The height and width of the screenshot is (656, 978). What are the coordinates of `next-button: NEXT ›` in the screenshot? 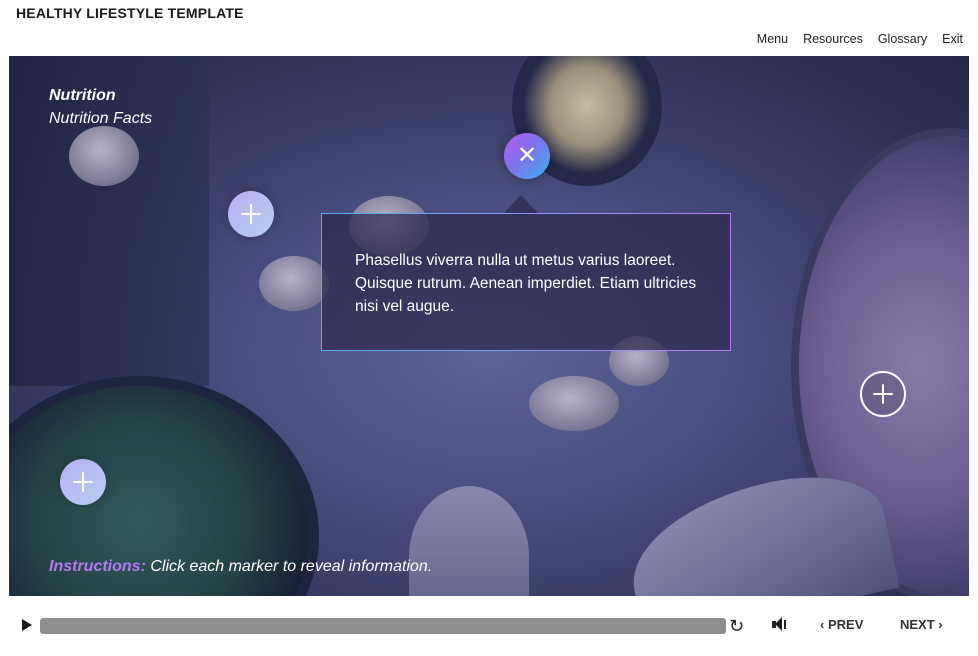 It's located at (921, 624).